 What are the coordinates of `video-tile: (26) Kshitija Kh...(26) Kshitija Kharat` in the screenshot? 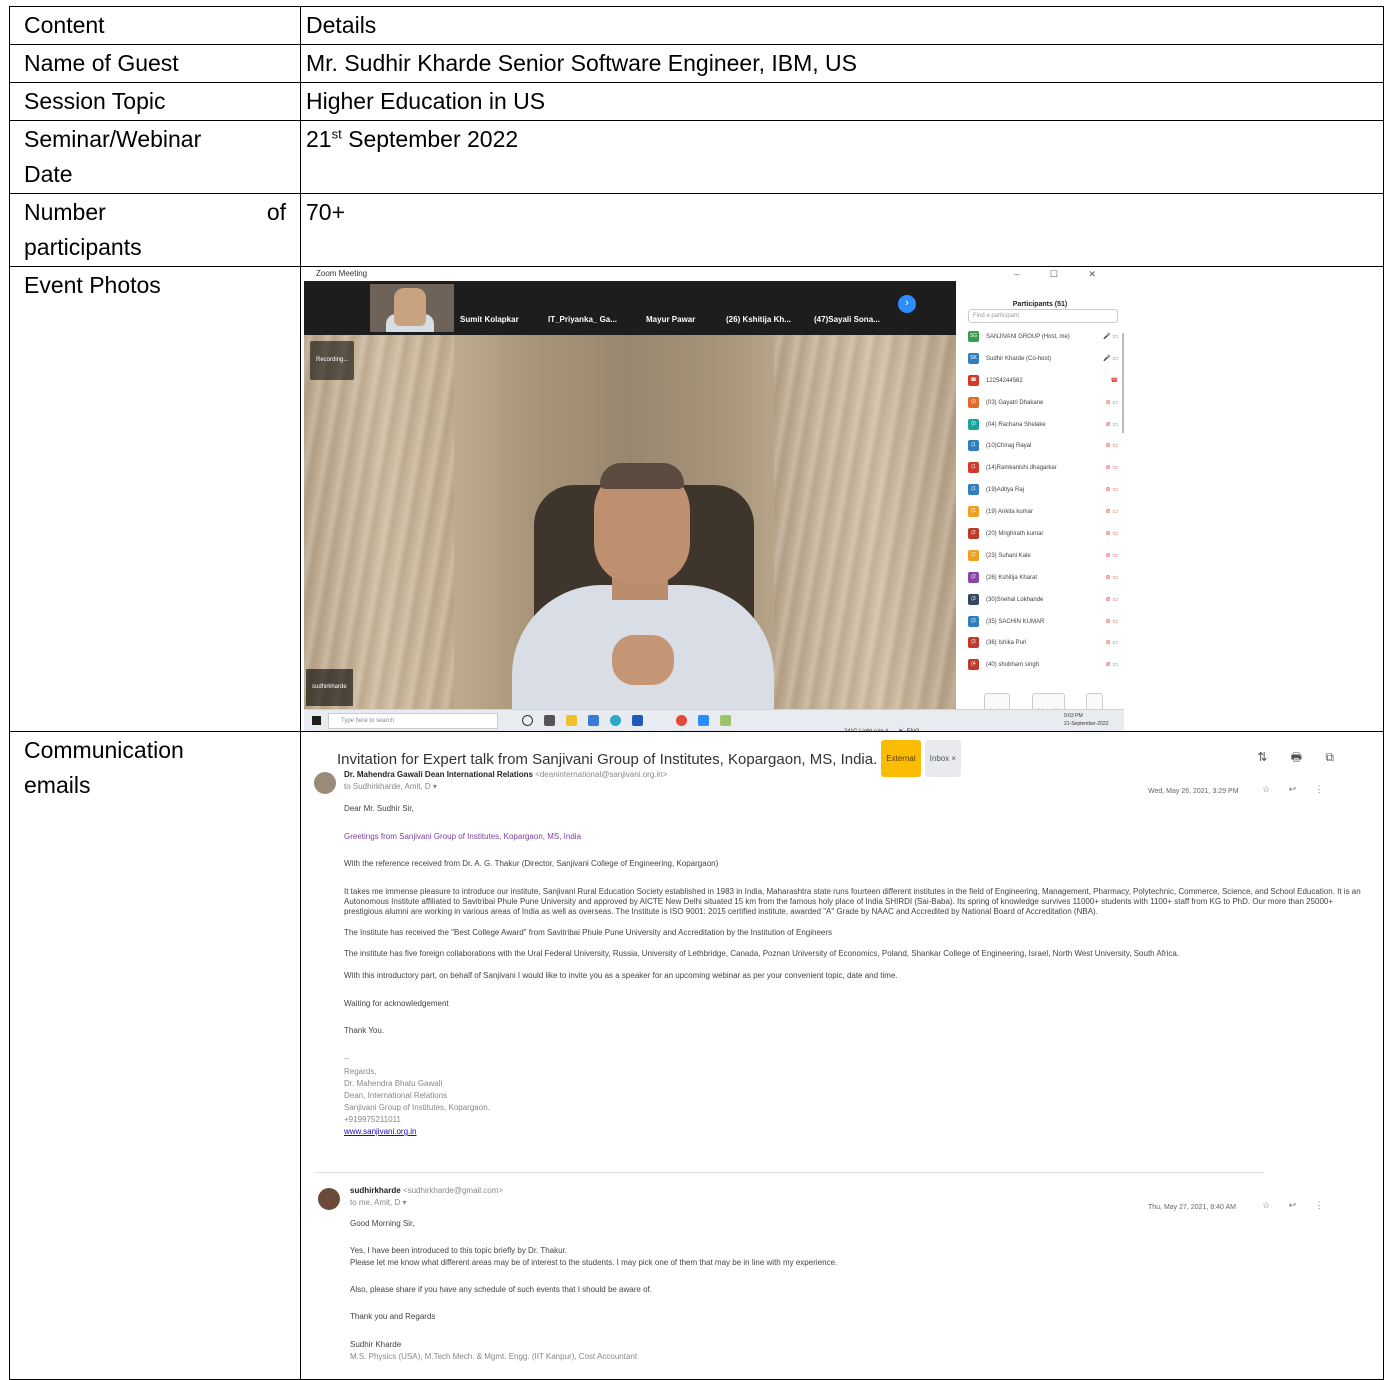 It's located at (765, 313).